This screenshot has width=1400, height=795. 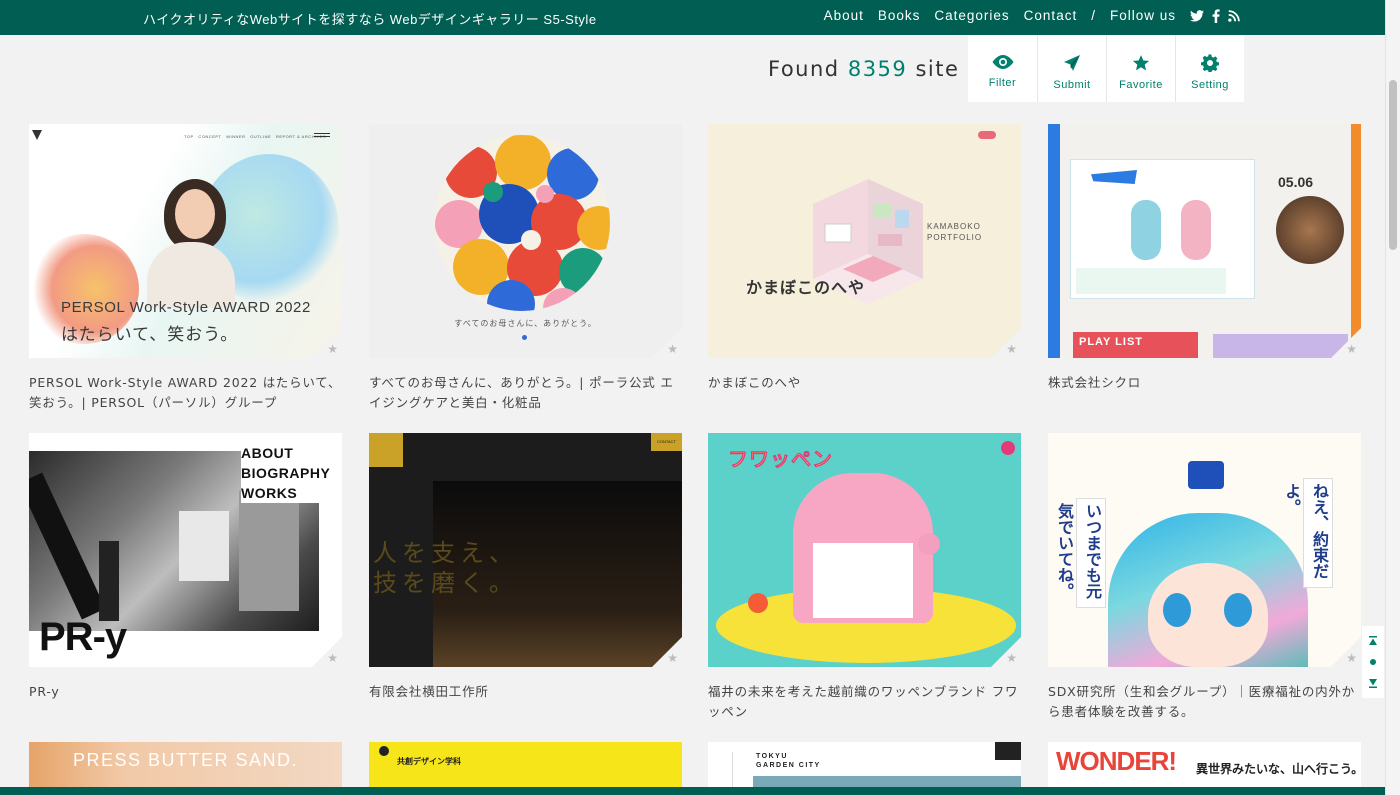 I want to click on site-thumbnail: すべてのお母さんに、ありがとう。 ★, so click(x=525, y=241).